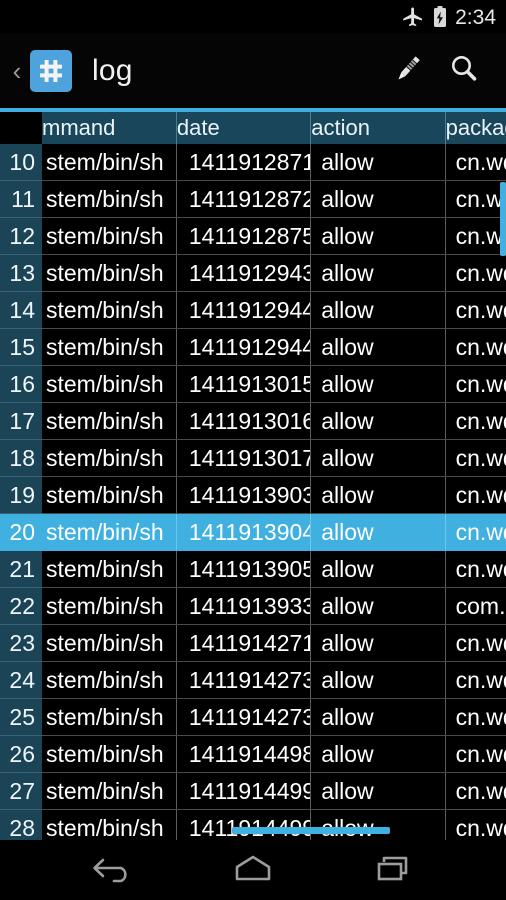 The height and width of the screenshot is (900, 506). What do you see at coordinates (21, 458) in the screenshot?
I see `cell-rownum: 18` at bounding box center [21, 458].